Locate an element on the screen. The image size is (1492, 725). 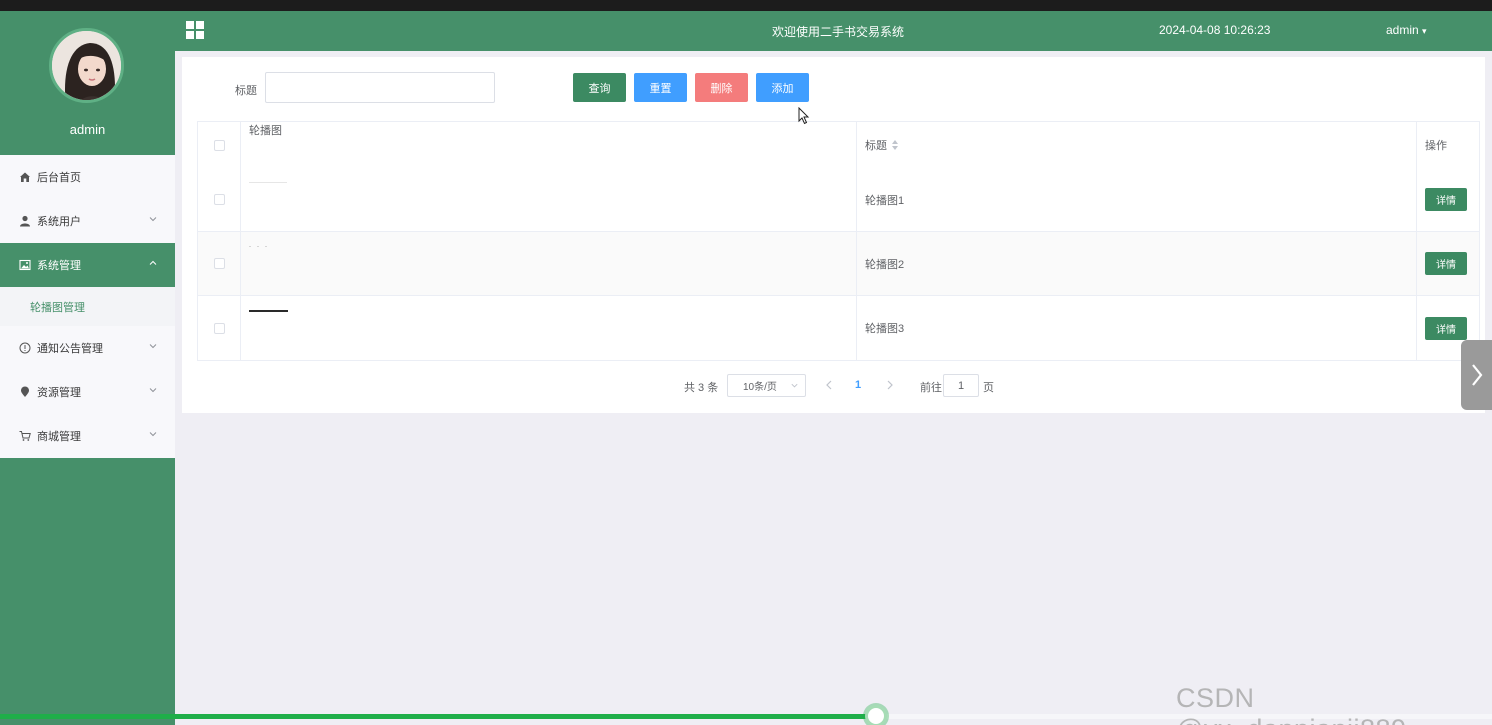
header-checkbox-cell is located at coordinates (219, 145).